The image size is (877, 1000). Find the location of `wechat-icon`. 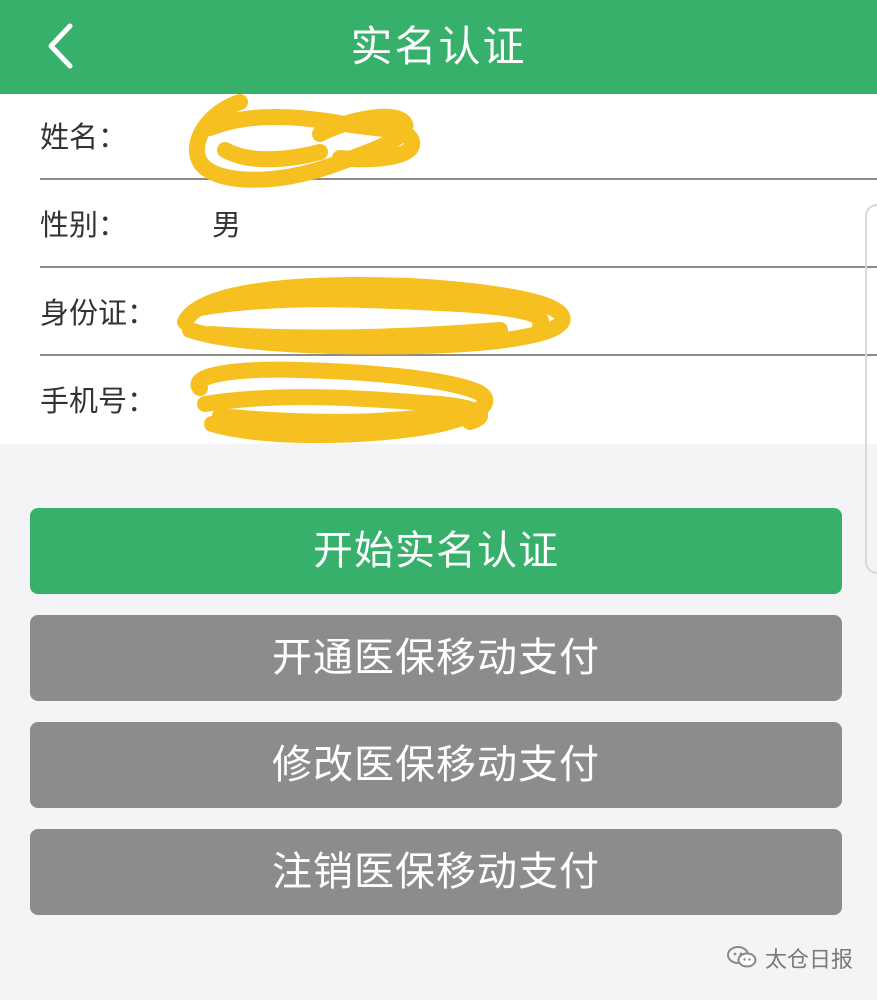

wechat-icon is located at coordinates (741, 957).